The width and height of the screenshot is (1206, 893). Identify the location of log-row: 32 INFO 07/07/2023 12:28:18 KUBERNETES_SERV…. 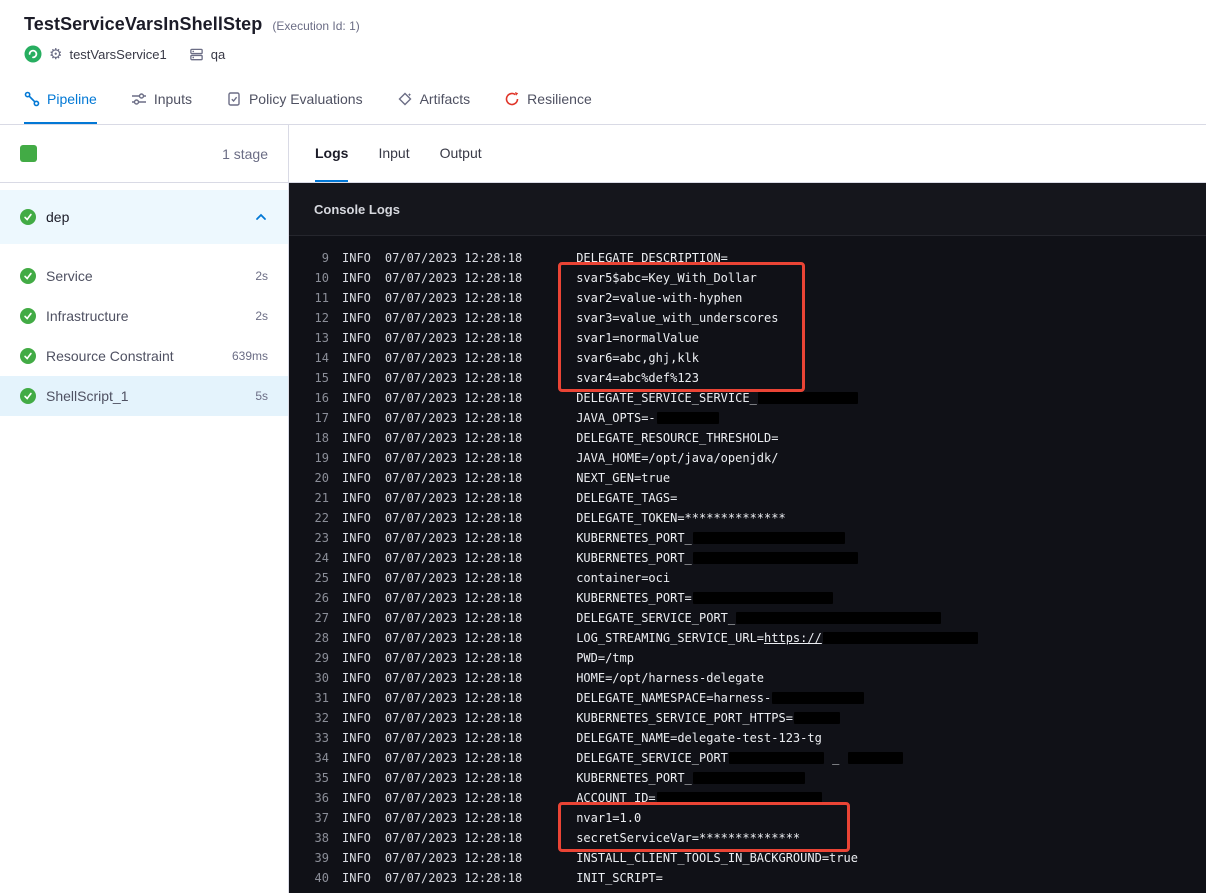
(754, 718).